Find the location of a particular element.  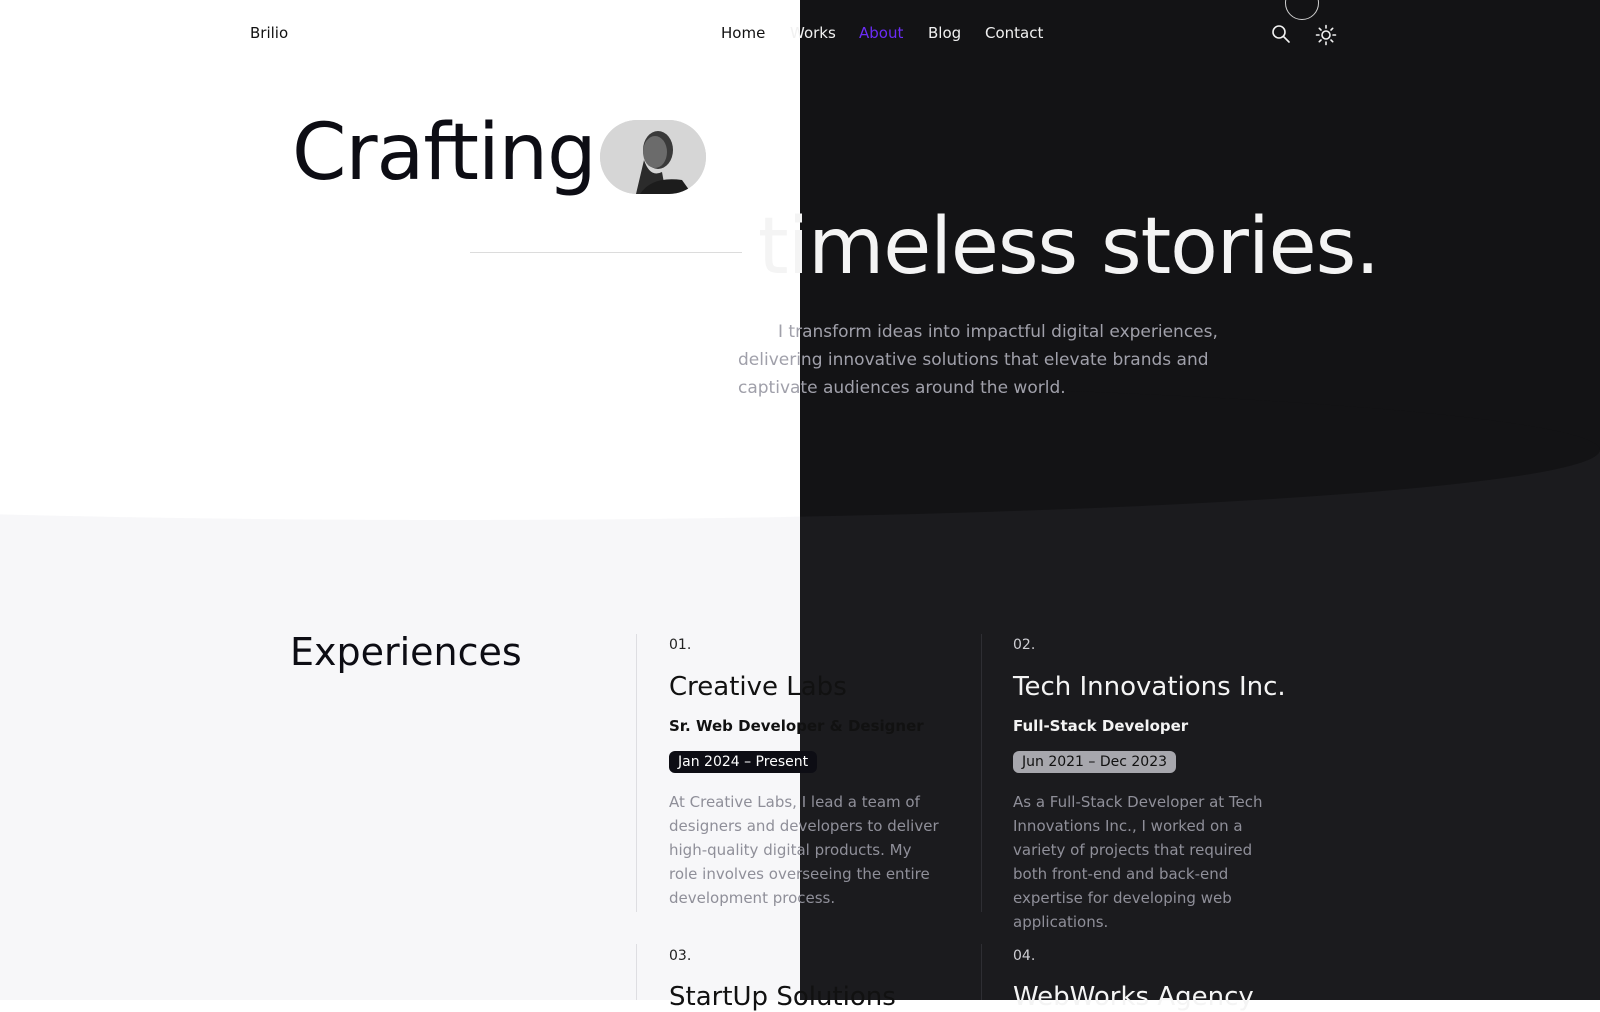

experiences-title: Experiences is located at coordinates (406, 652).